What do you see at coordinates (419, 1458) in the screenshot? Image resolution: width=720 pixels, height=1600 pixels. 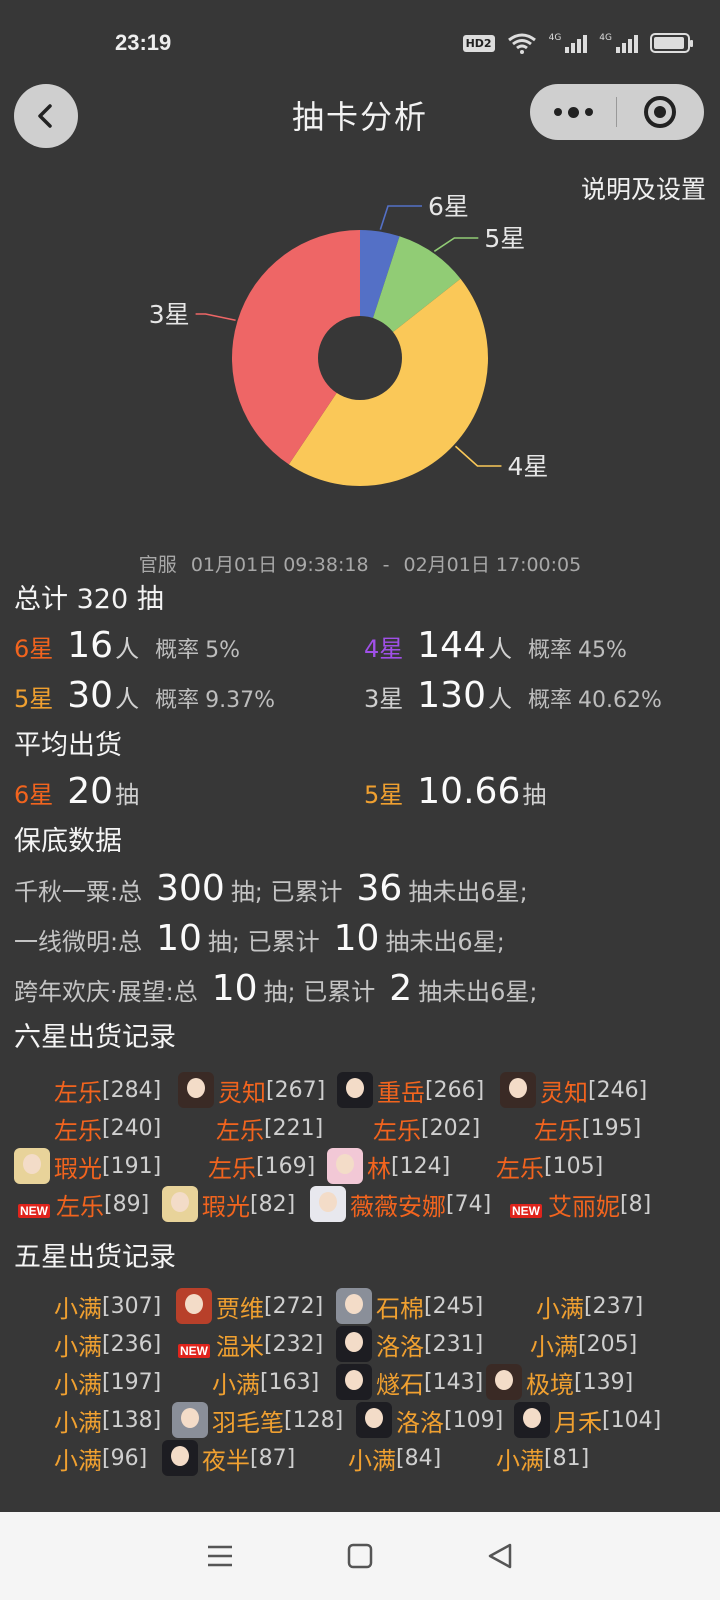 I see `record-count: [84]` at bounding box center [419, 1458].